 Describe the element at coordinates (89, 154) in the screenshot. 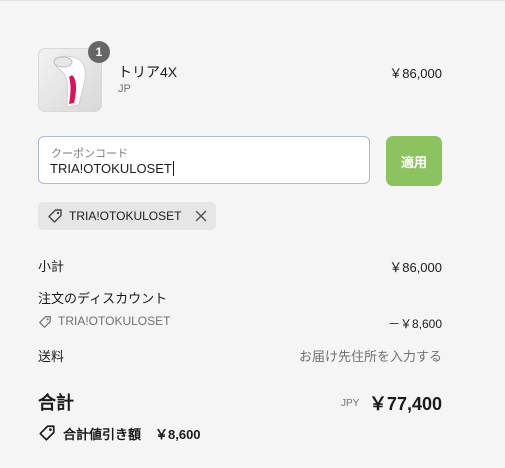

I see `coupon-code-label: クーポンコード` at that location.